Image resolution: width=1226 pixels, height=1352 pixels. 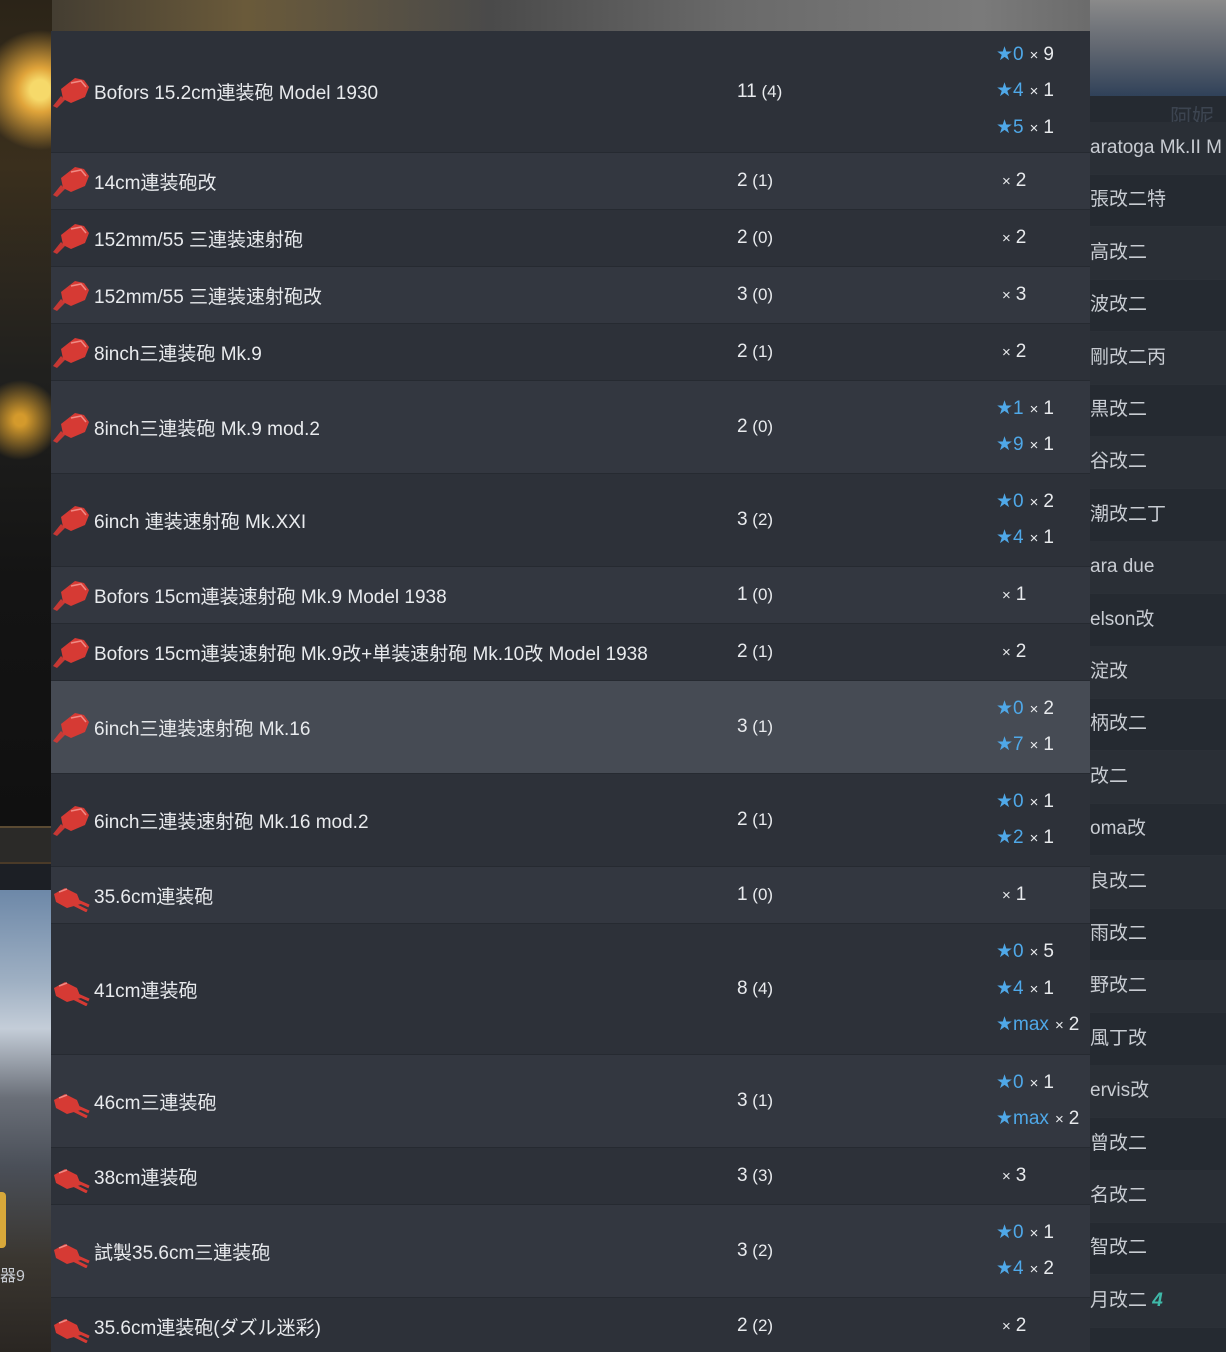 I want to click on ship-list-item: 淀改, so click(x=1158, y=672).